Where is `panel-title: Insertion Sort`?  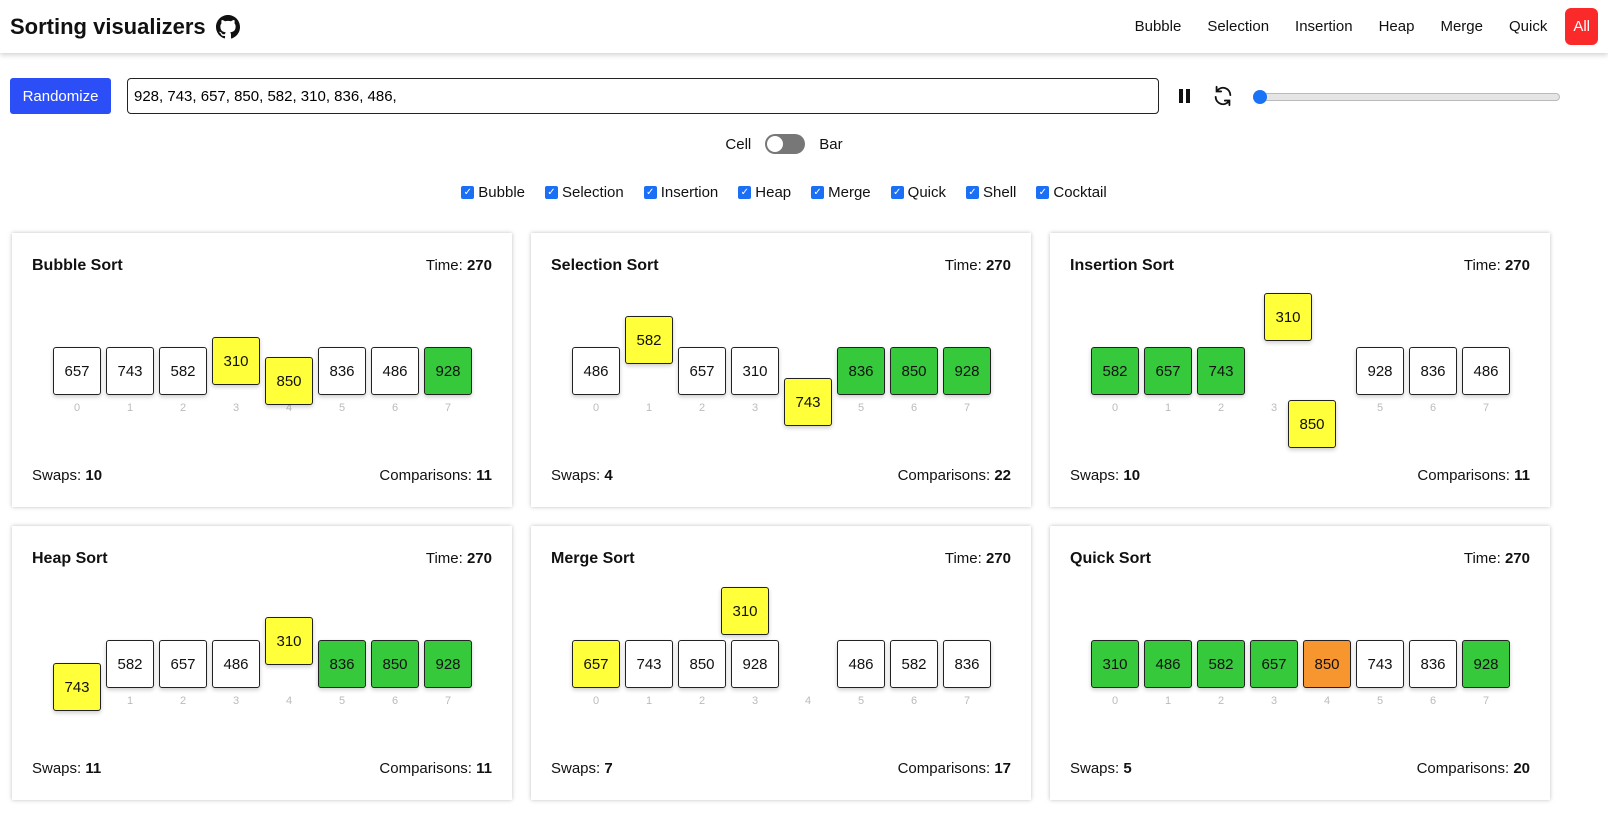
panel-title: Insertion Sort is located at coordinates (1122, 265).